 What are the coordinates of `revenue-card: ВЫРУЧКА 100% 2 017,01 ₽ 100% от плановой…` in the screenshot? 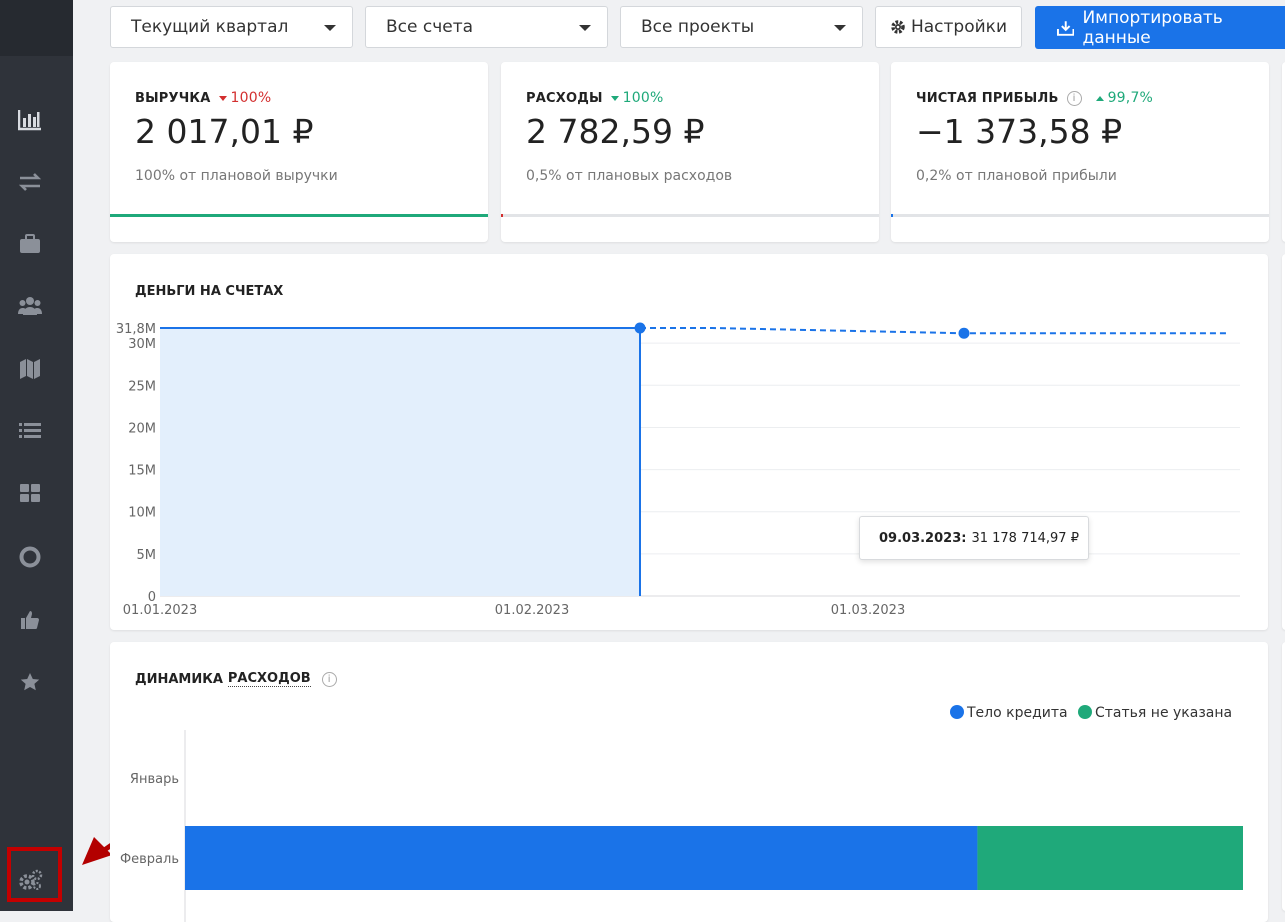 It's located at (299, 152).